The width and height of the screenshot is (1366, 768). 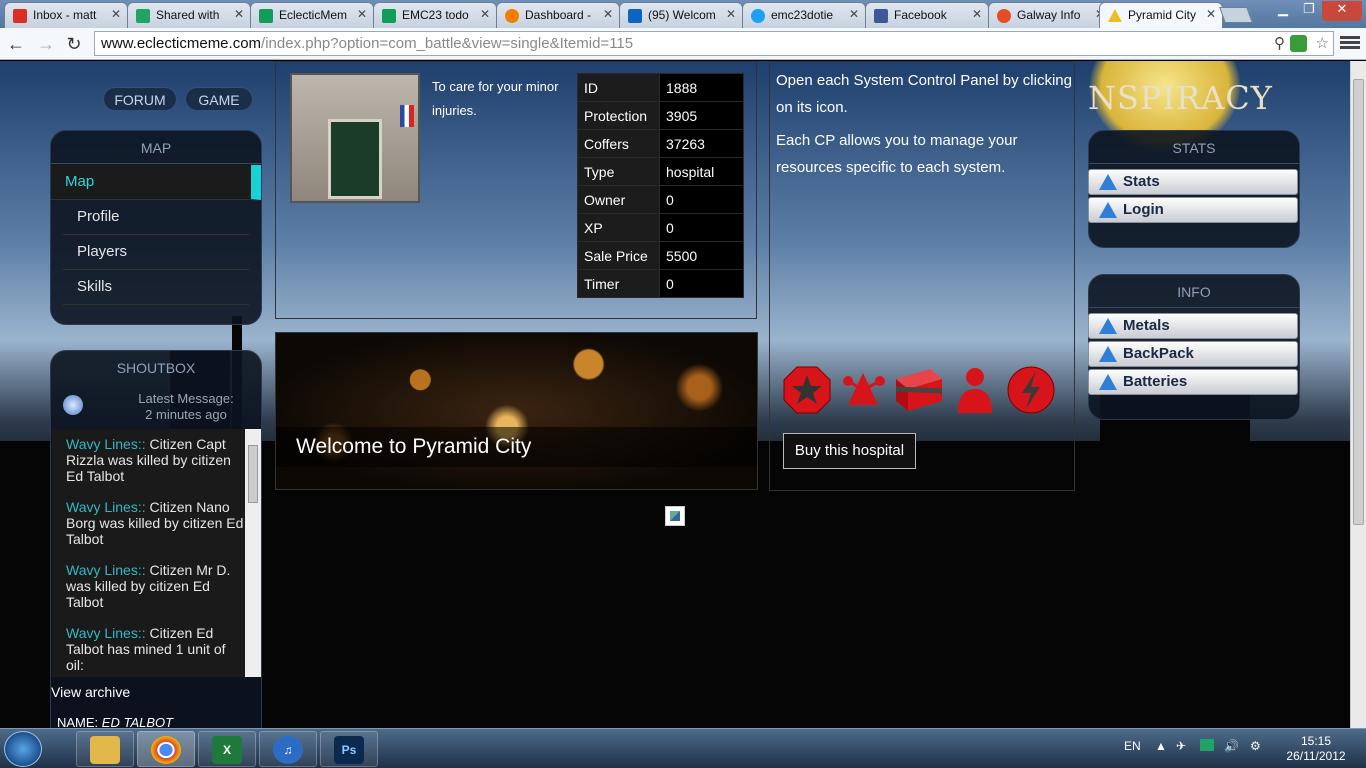 What do you see at coordinates (1161, 746) in the screenshot?
I see `tray-expand-icon: ▲` at bounding box center [1161, 746].